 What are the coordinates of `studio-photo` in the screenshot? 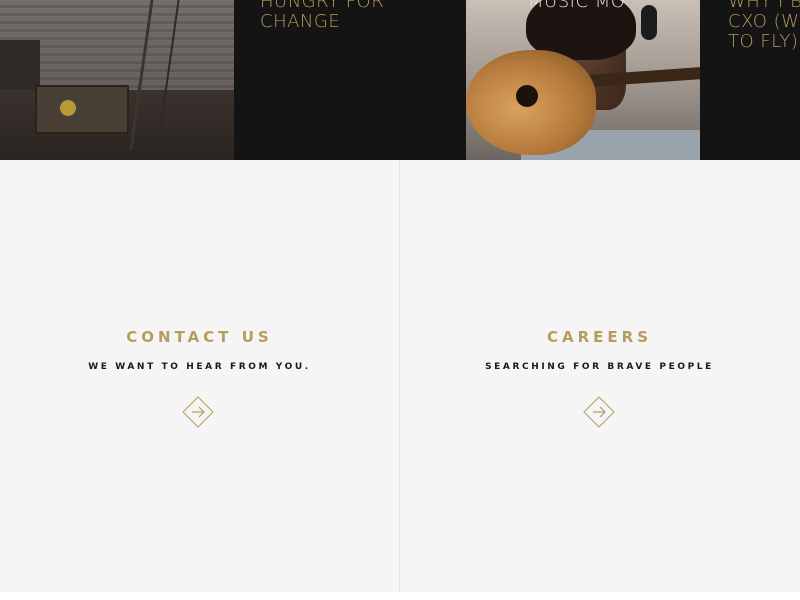 It's located at (117, 80).